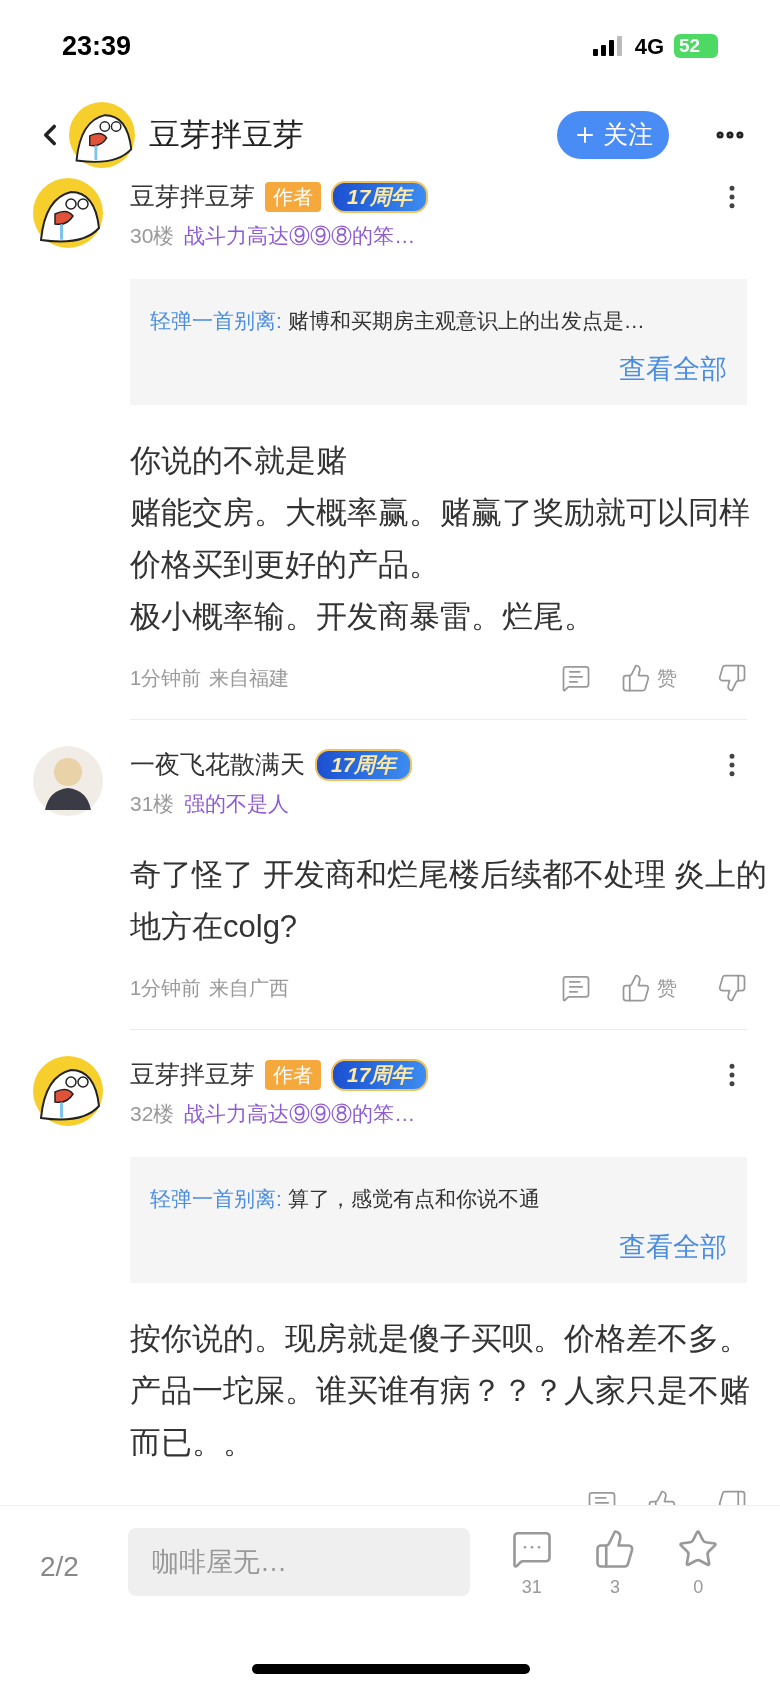  Describe the element at coordinates (608, 46) in the screenshot. I see `signal-icon` at that location.